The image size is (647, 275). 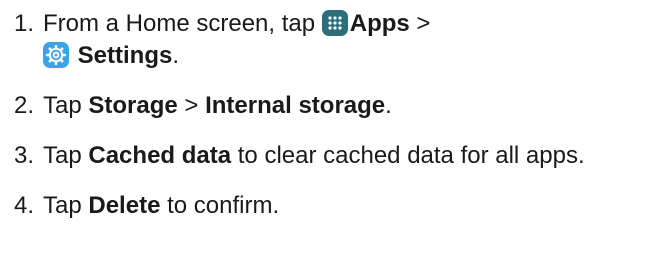 What do you see at coordinates (24, 205) in the screenshot?
I see `step-number: 4.` at bounding box center [24, 205].